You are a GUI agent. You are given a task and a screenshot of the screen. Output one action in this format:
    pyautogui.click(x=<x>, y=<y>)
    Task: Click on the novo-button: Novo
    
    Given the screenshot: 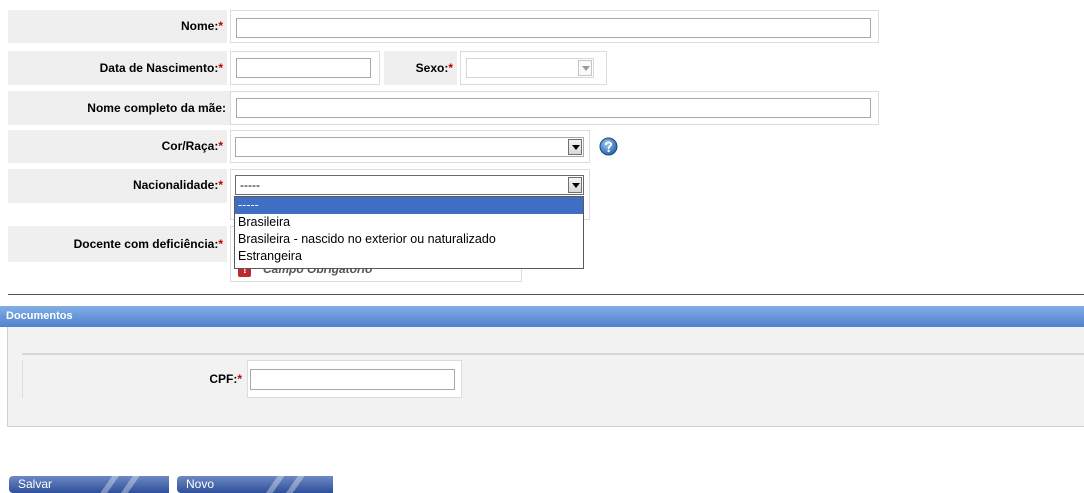 What is the action you would take?
    pyautogui.click(x=255, y=484)
    